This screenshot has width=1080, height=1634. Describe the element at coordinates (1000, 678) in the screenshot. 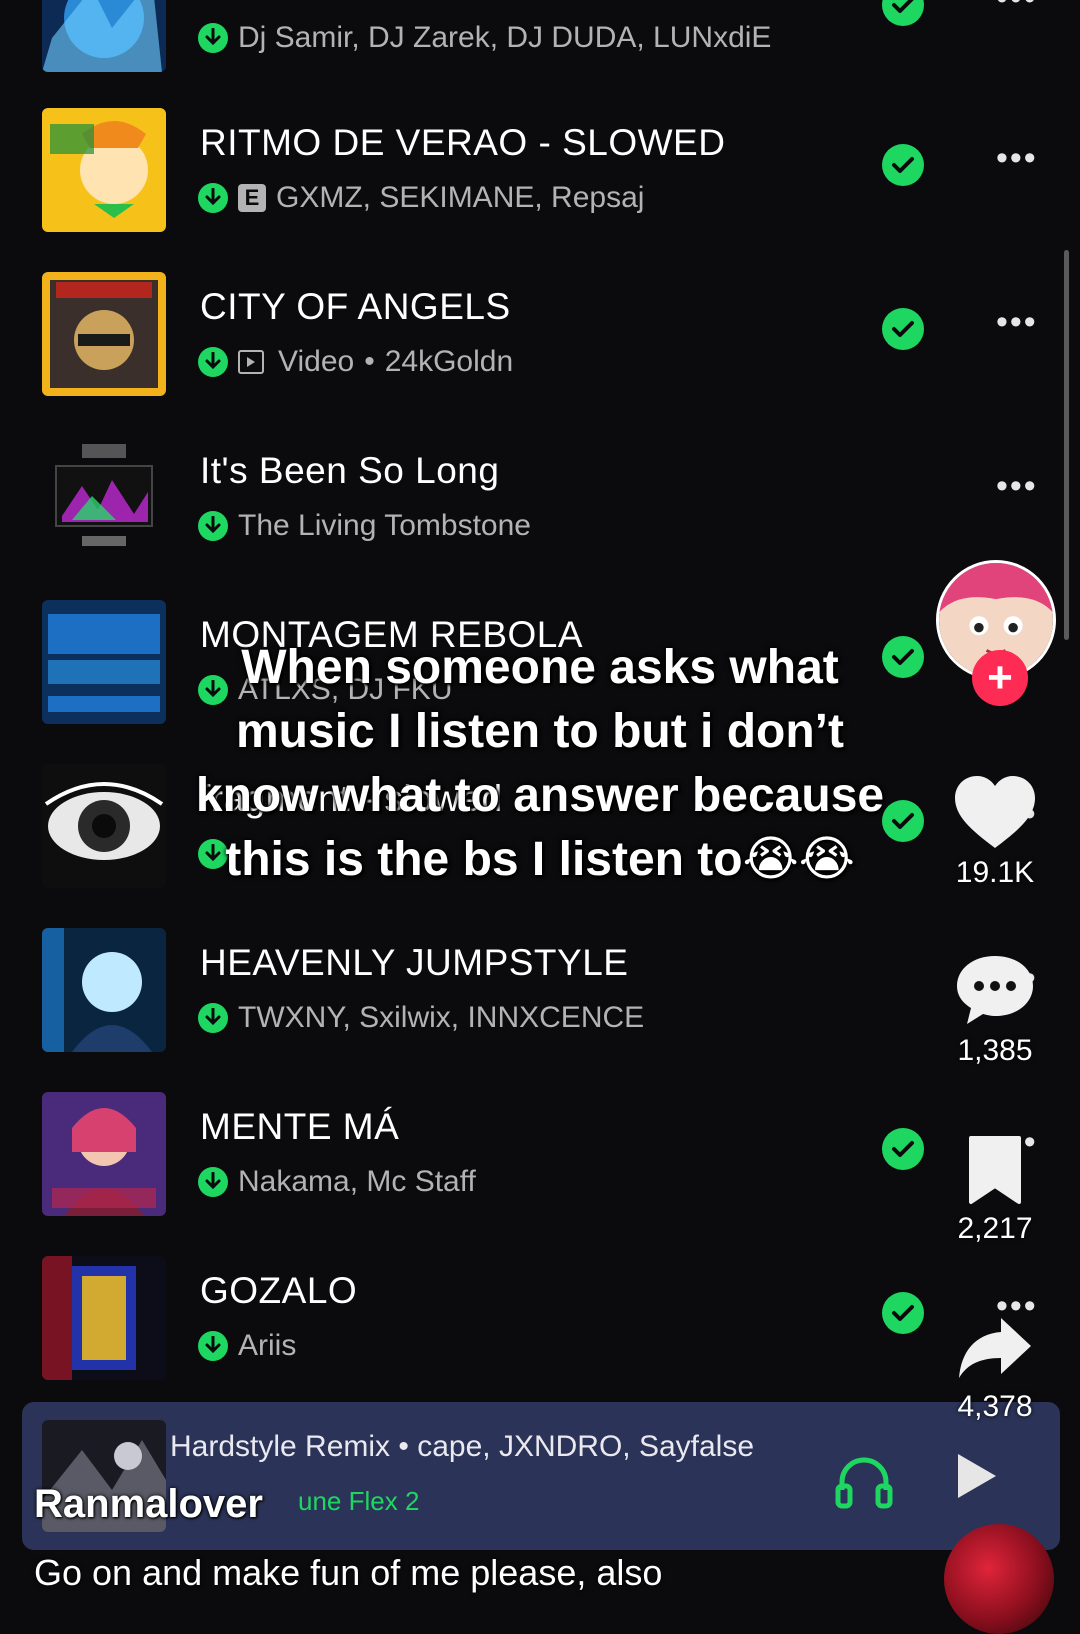

I see `follow-button: +` at that location.